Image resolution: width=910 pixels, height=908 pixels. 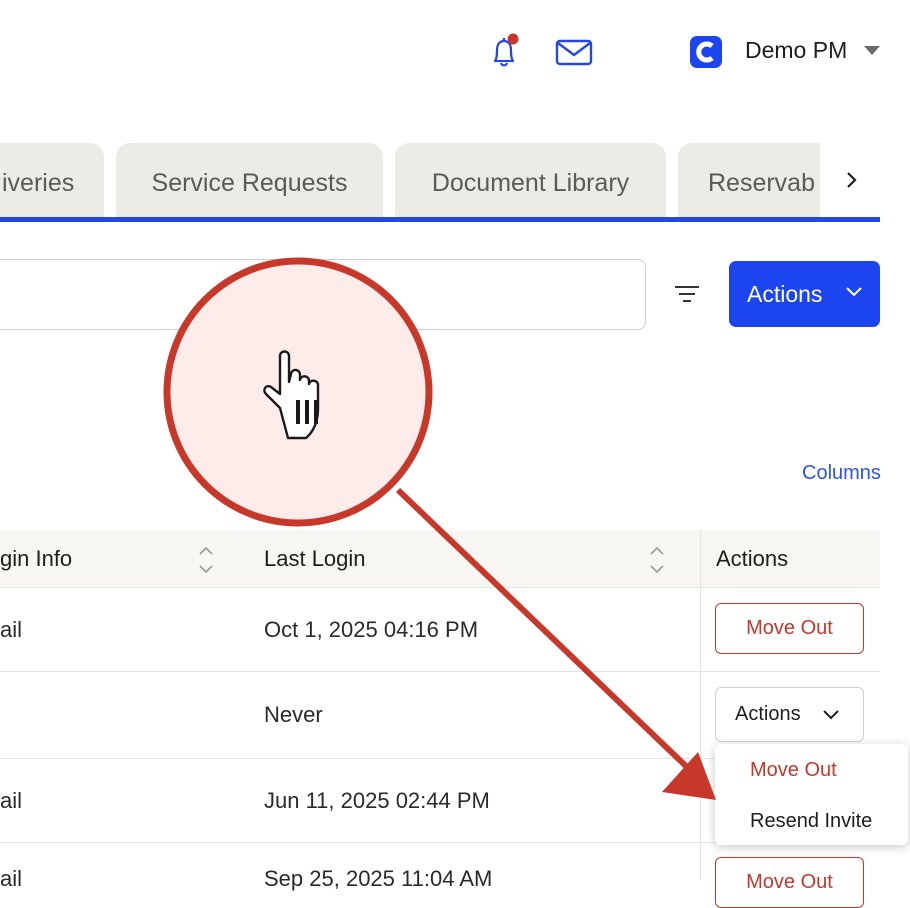 What do you see at coordinates (315, 559) in the screenshot?
I see `column-header-last-login: Last Login` at bounding box center [315, 559].